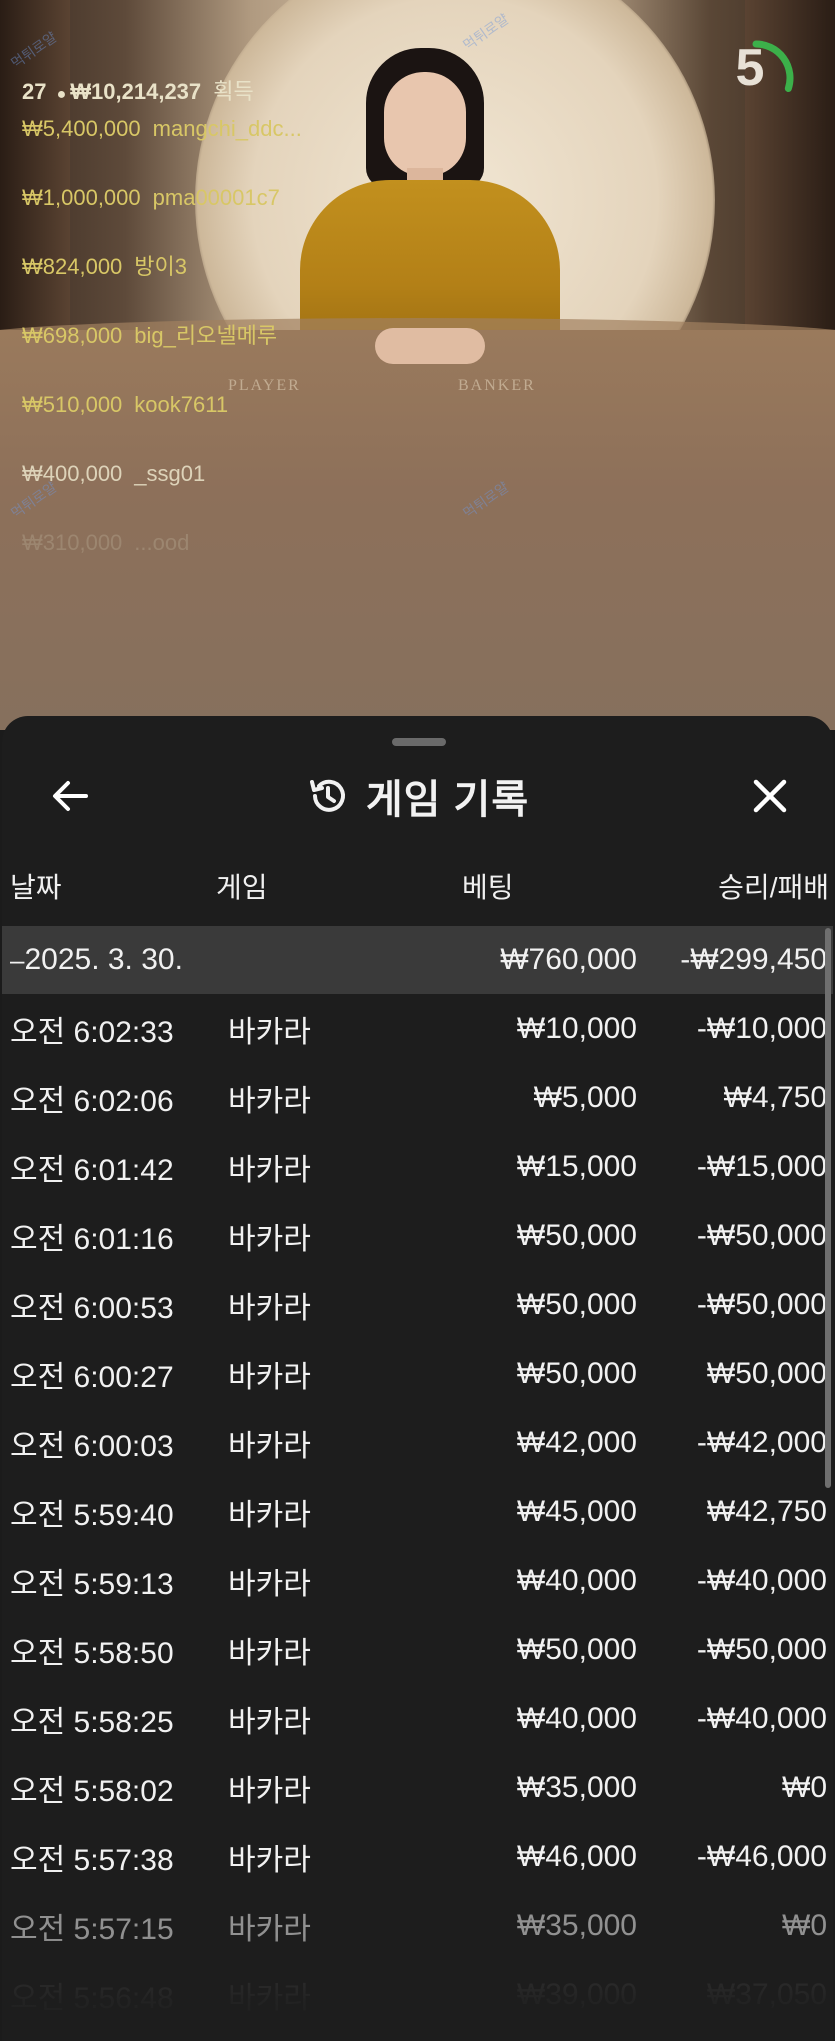 Image resolution: width=835 pixels, height=2041 pixels. Describe the element at coordinates (576, 1511) in the screenshot. I see `row-bet: ₩45,000` at that location.